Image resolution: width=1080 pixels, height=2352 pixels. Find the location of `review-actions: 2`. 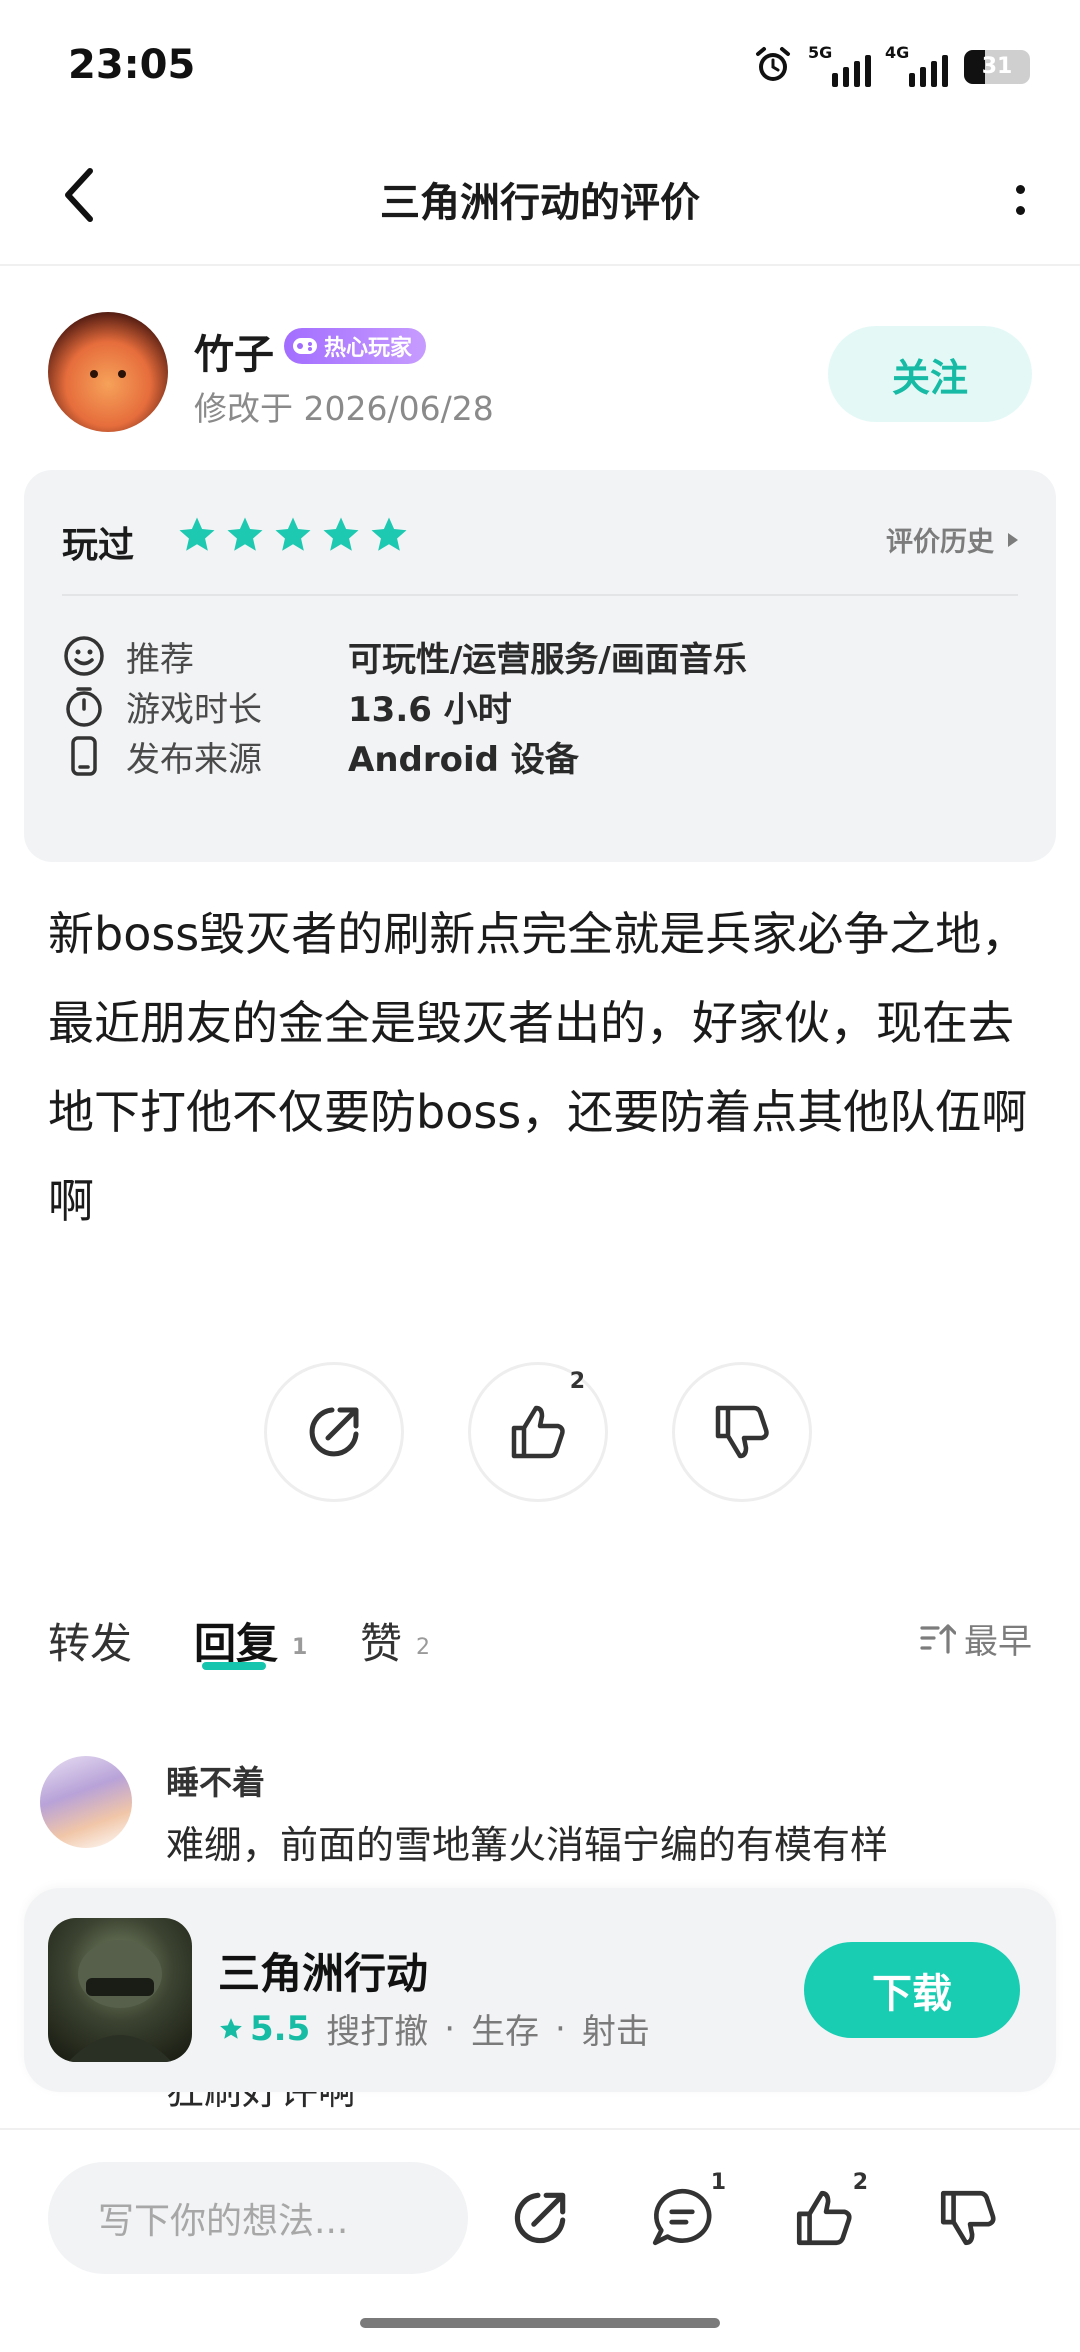

review-actions: 2 is located at coordinates (538, 1432).